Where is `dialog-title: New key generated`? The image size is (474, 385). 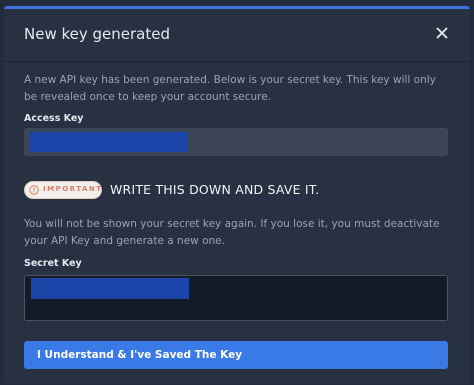 dialog-title: New key generated is located at coordinates (97, 34).